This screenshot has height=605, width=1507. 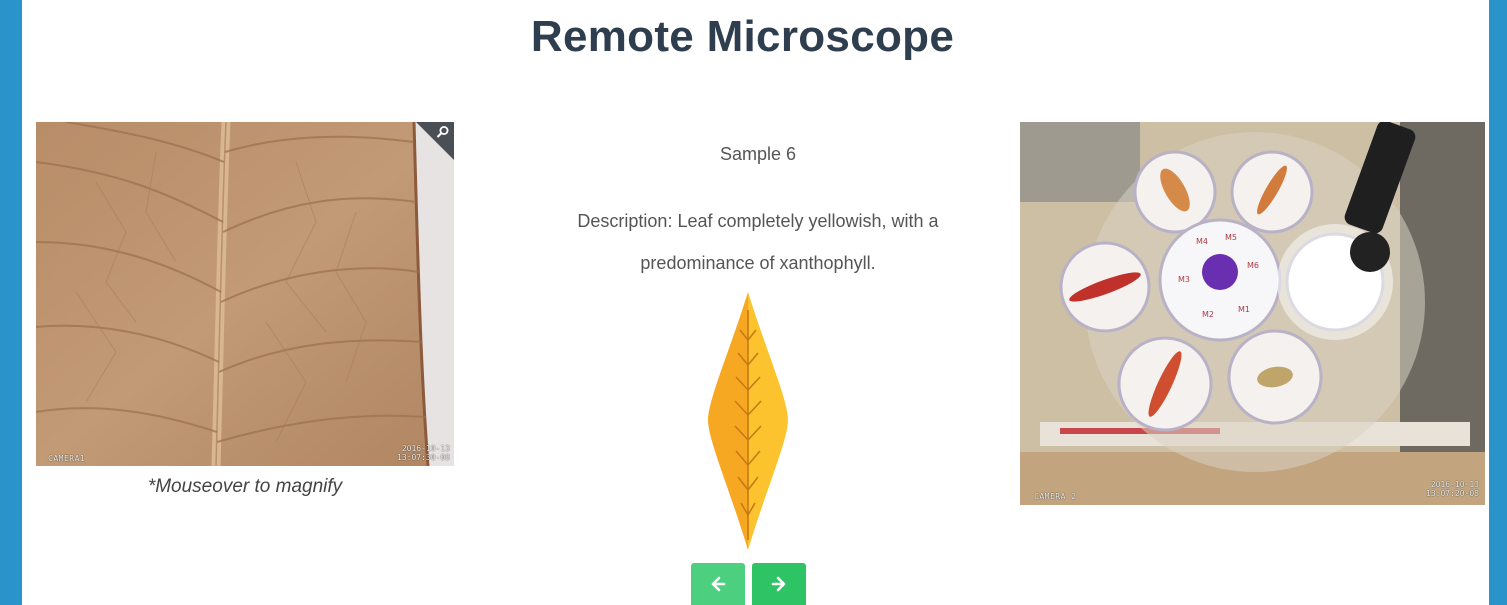 I want to click on microscope-camera-label: CAMERA1, so click(x=67, y=458).